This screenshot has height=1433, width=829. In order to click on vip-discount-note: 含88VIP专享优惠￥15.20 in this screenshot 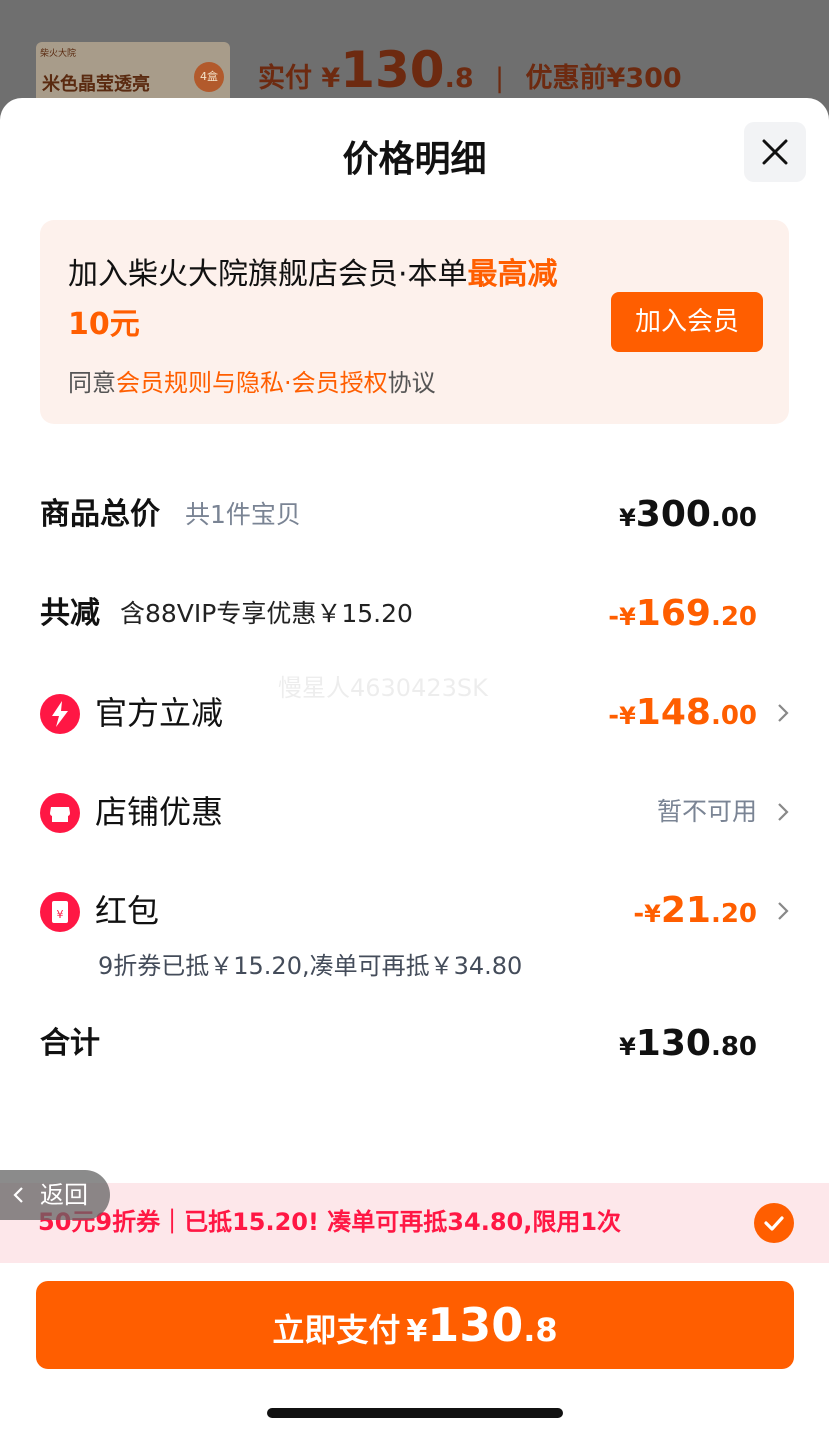, I will do `click(266, 613)`.